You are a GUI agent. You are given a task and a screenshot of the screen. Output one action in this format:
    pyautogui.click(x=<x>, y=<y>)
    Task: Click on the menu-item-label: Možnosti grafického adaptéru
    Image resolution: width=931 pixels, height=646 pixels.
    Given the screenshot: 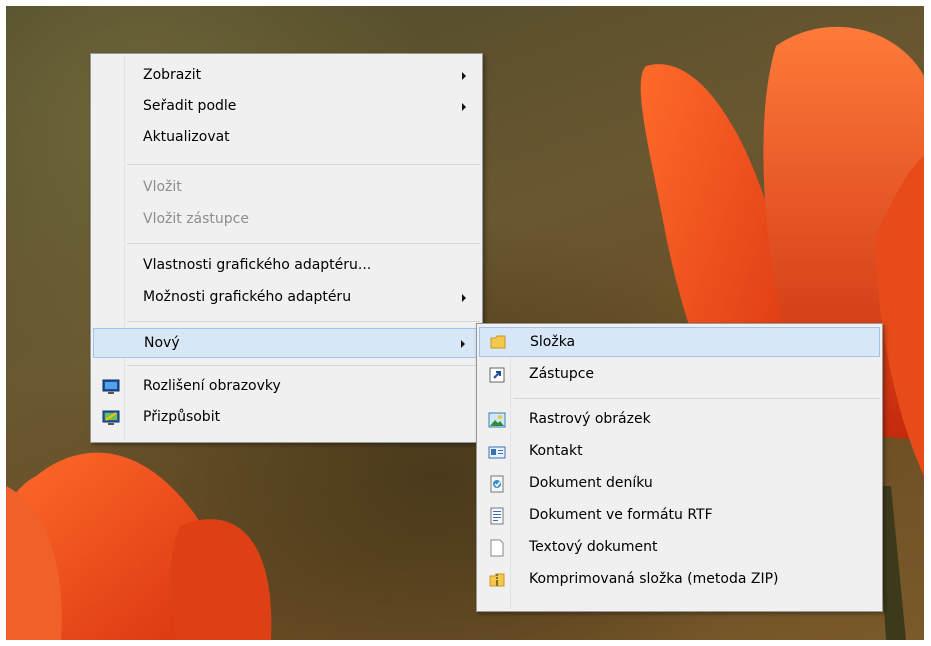 What is the action you would take?
    pyautogui.click(x=247, y=297)
    